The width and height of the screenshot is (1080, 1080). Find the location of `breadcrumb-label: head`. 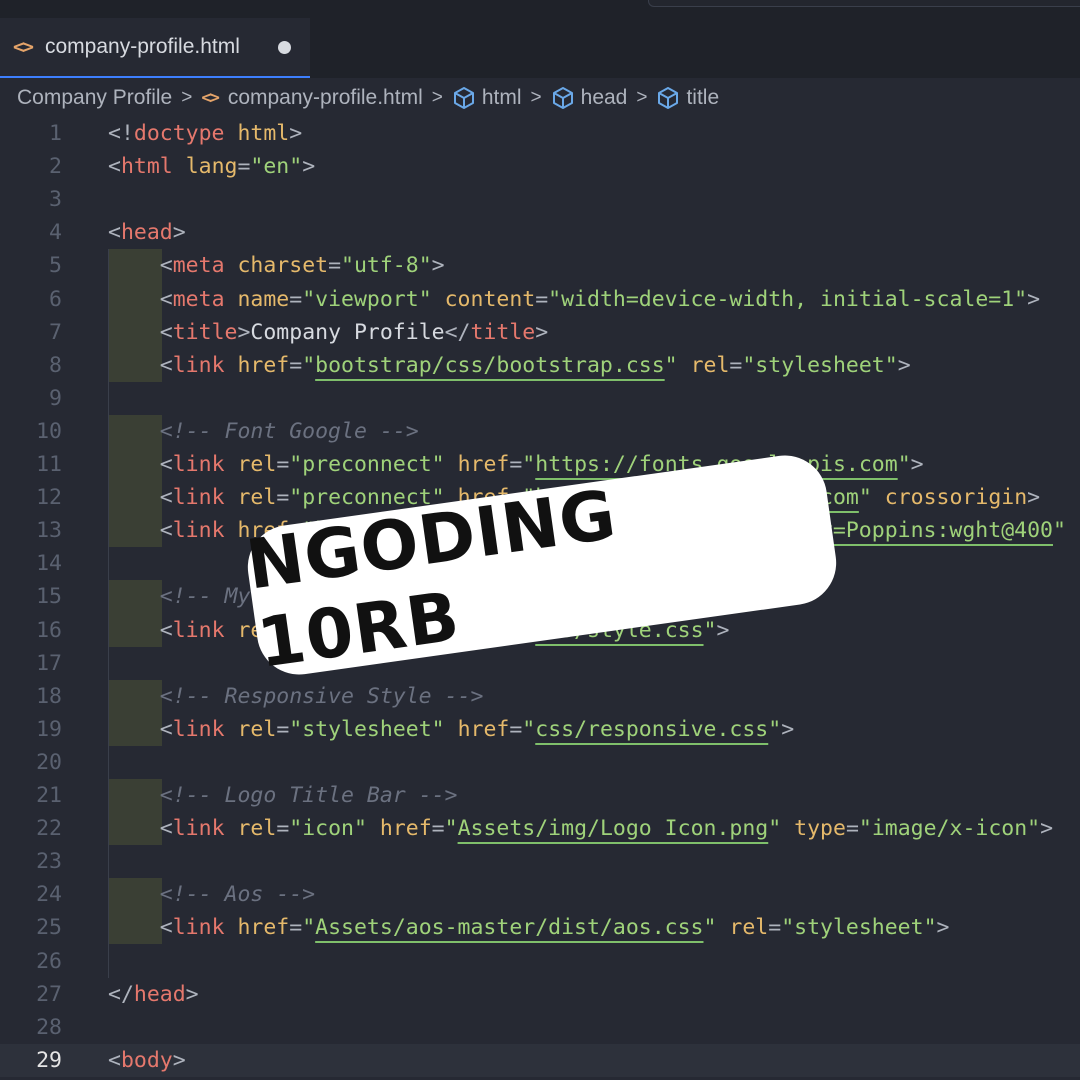

breadcrumb-label: head is located at coordinates (604, 97).